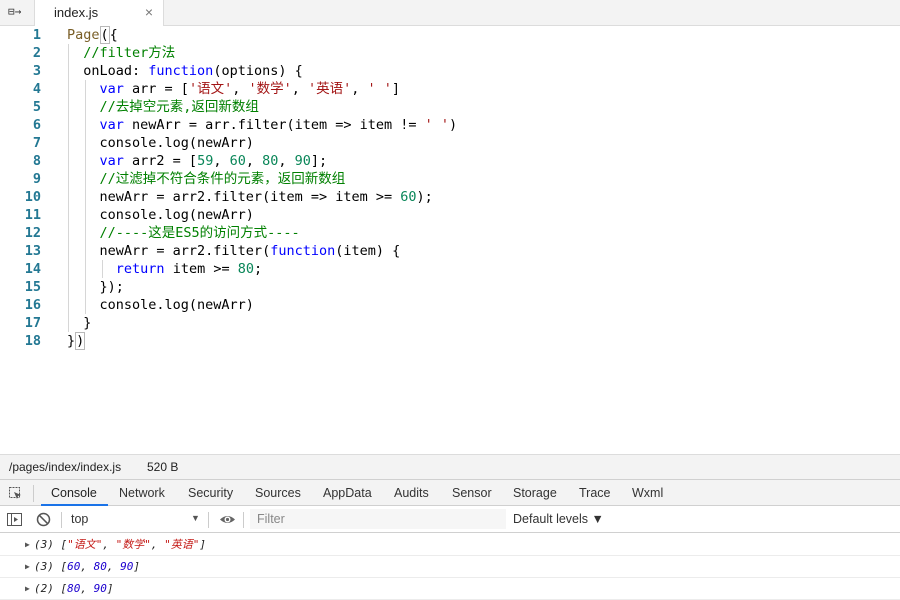 Image resolution: width=900 pixels, height=600 pixels. What do you see at coordinates (76, 12) in the screenshot?
I see `tab-filename: index.js` at bounding box center [76, 12].